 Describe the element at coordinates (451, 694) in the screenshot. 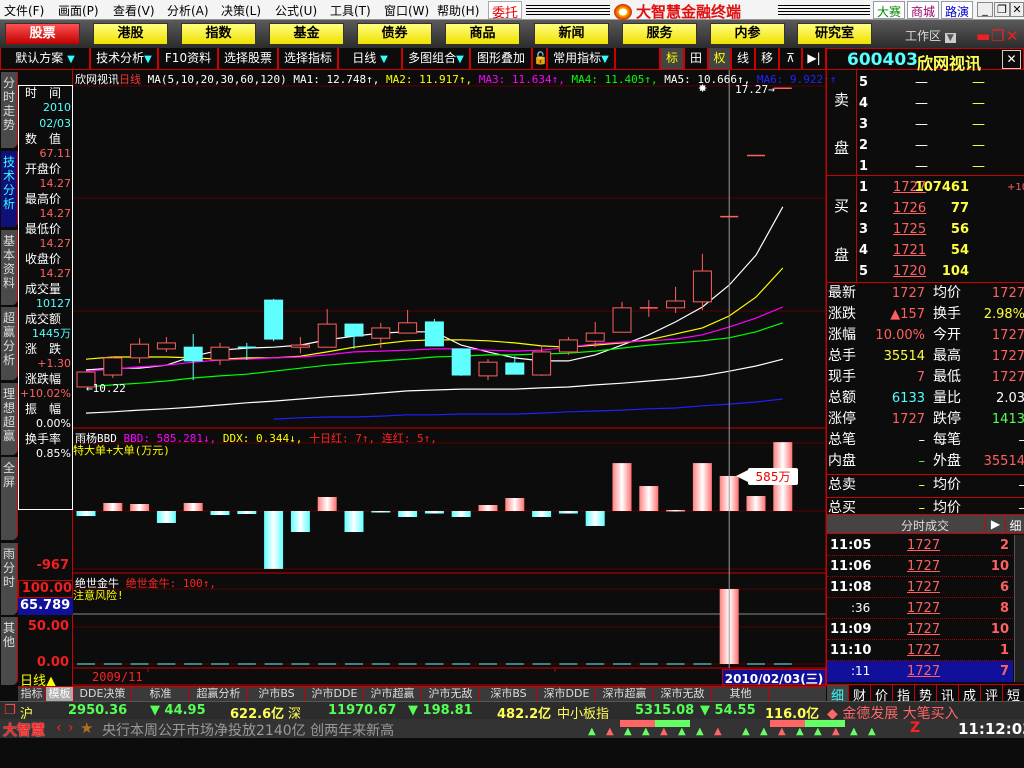

I see `bottom-tab: 沪市无敌` at that location.